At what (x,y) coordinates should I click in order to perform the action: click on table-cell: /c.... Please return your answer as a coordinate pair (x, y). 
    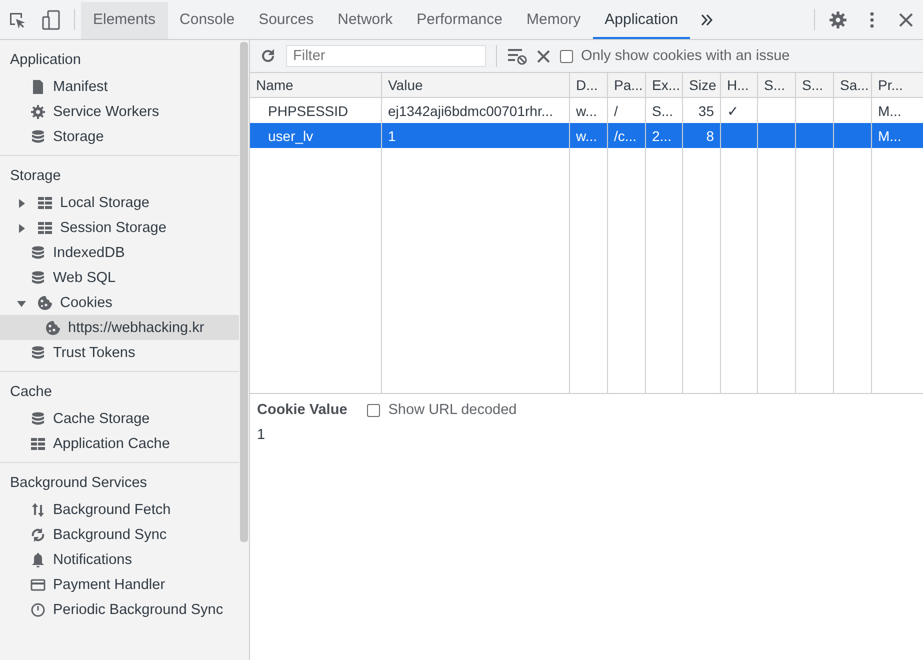
    Looking at the image, I should click on (625, 136).